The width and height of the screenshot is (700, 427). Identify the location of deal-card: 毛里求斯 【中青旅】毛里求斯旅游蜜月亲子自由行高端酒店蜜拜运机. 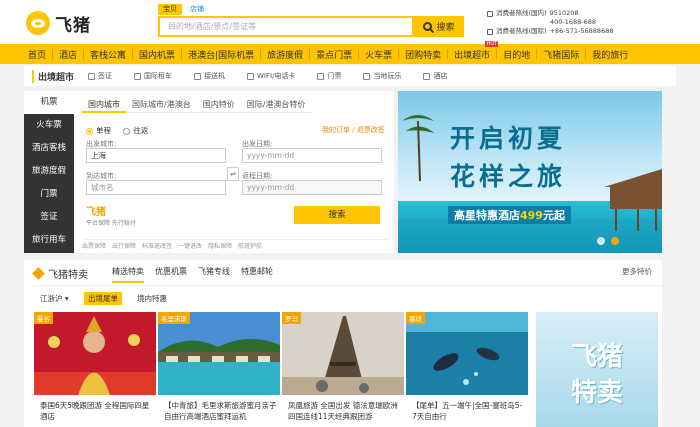
(219, 369).